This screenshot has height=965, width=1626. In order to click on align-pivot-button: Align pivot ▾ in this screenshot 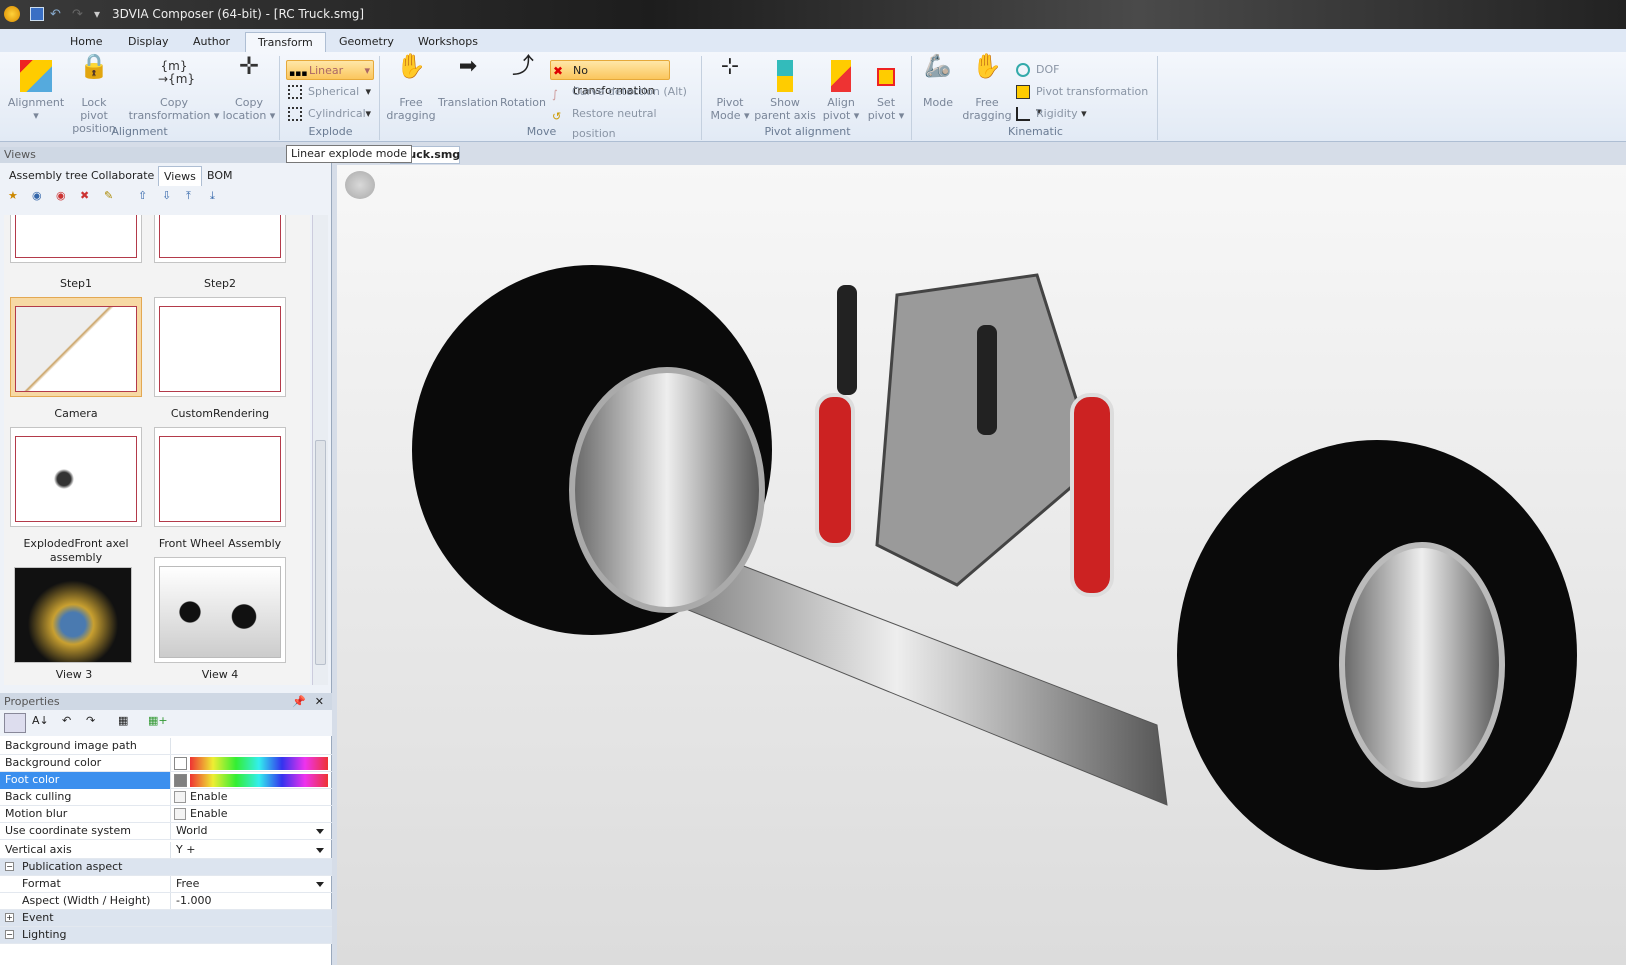, I will do `click(841, 91)`.